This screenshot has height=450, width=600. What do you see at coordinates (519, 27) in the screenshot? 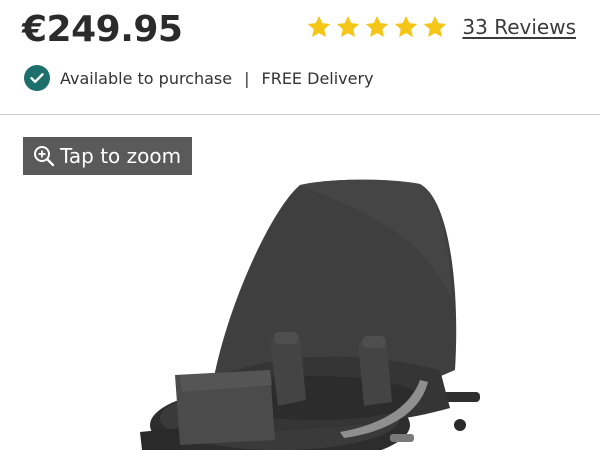
I see `reviews-link: 33 Reviews` at bounding box center [519, 27].